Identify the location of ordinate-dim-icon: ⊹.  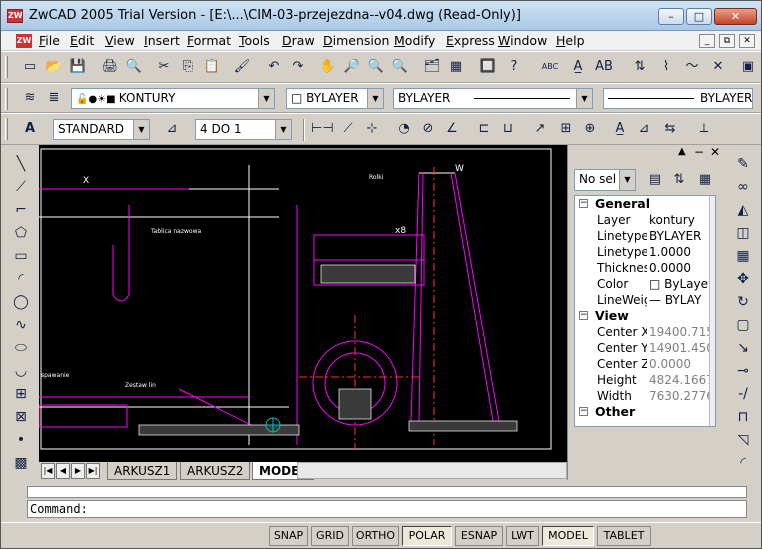
(372, 129).